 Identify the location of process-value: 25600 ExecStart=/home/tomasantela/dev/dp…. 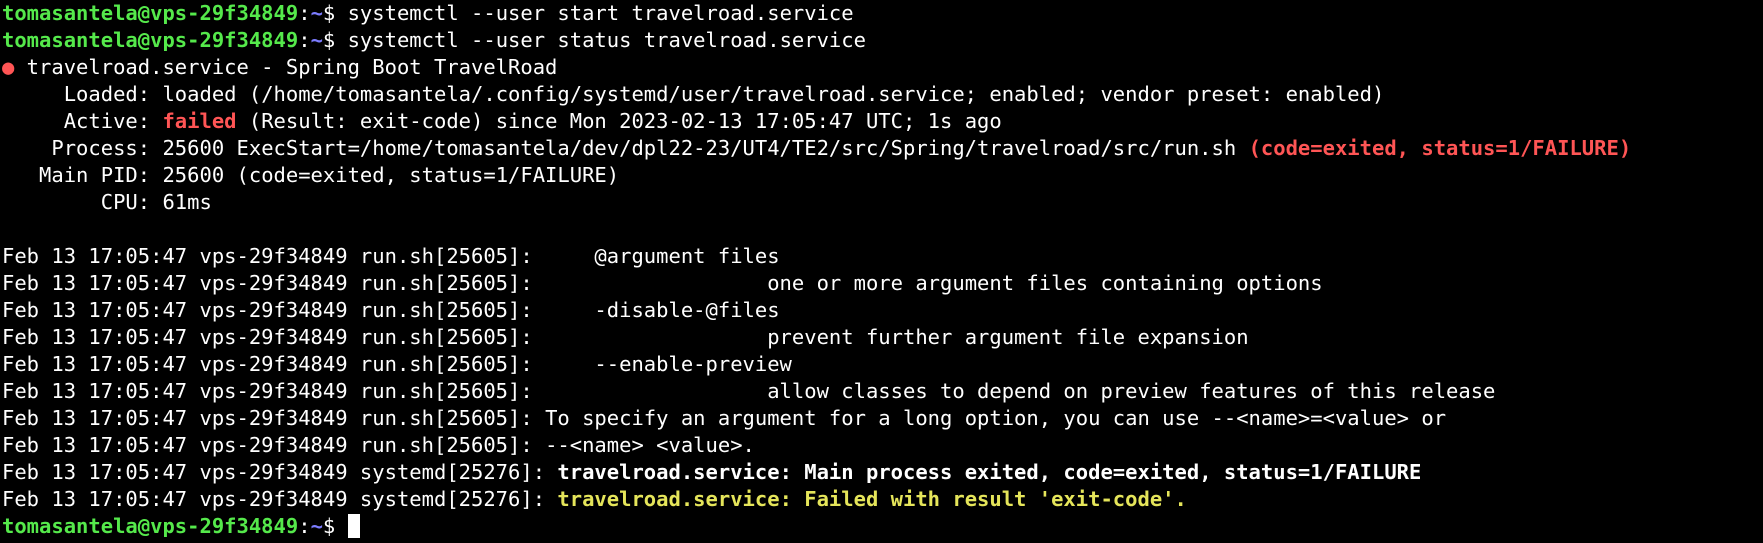
(705, 148).